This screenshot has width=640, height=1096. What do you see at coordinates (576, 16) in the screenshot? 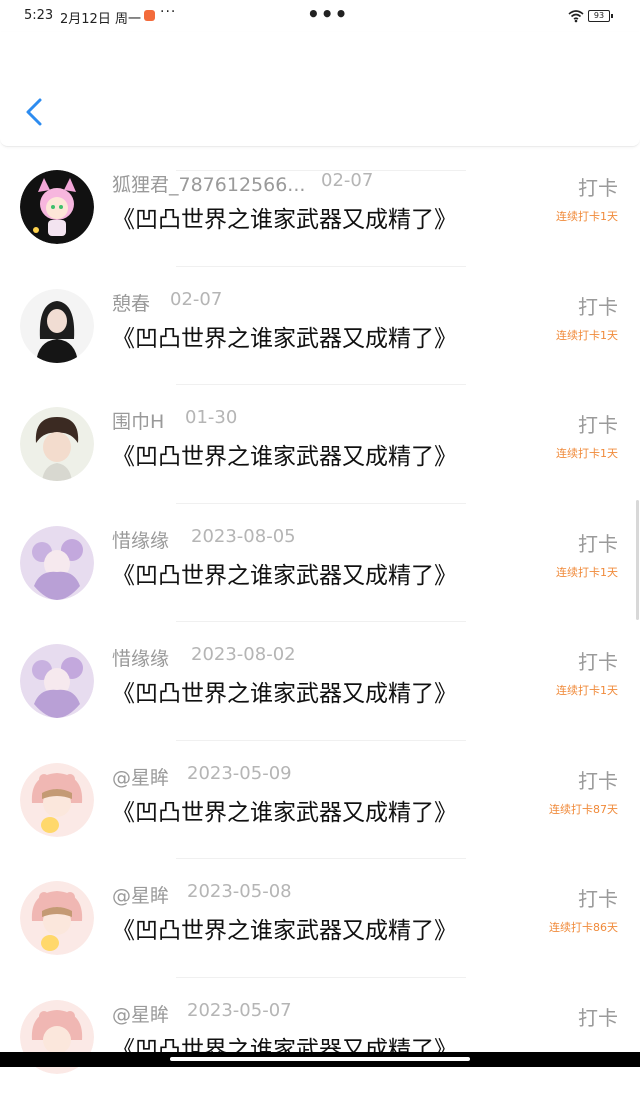
I see `wifi-icon` at bounding box center [576, 16].